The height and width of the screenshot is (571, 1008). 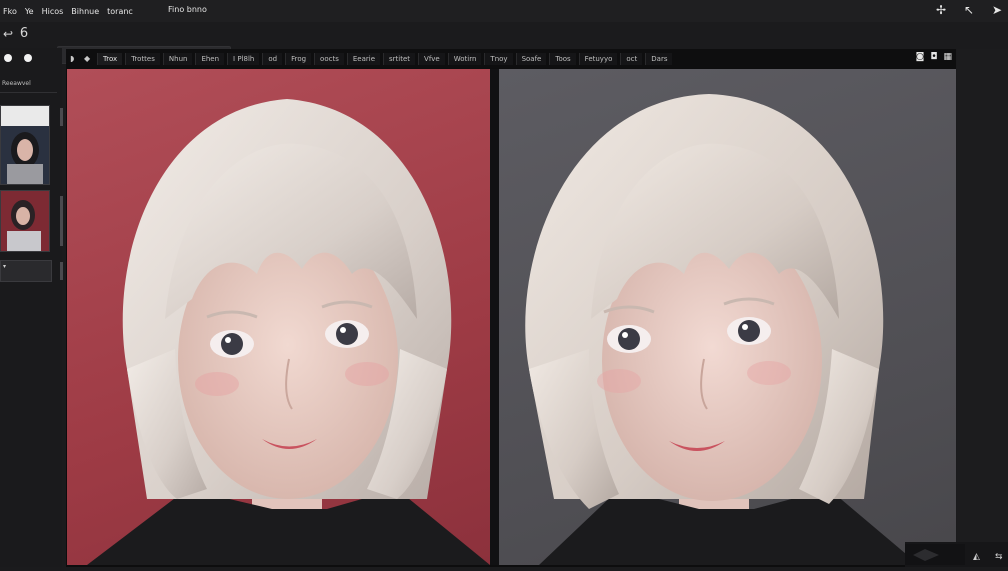 I want to click on tab-18: Dars, so click(x=659, y=58).